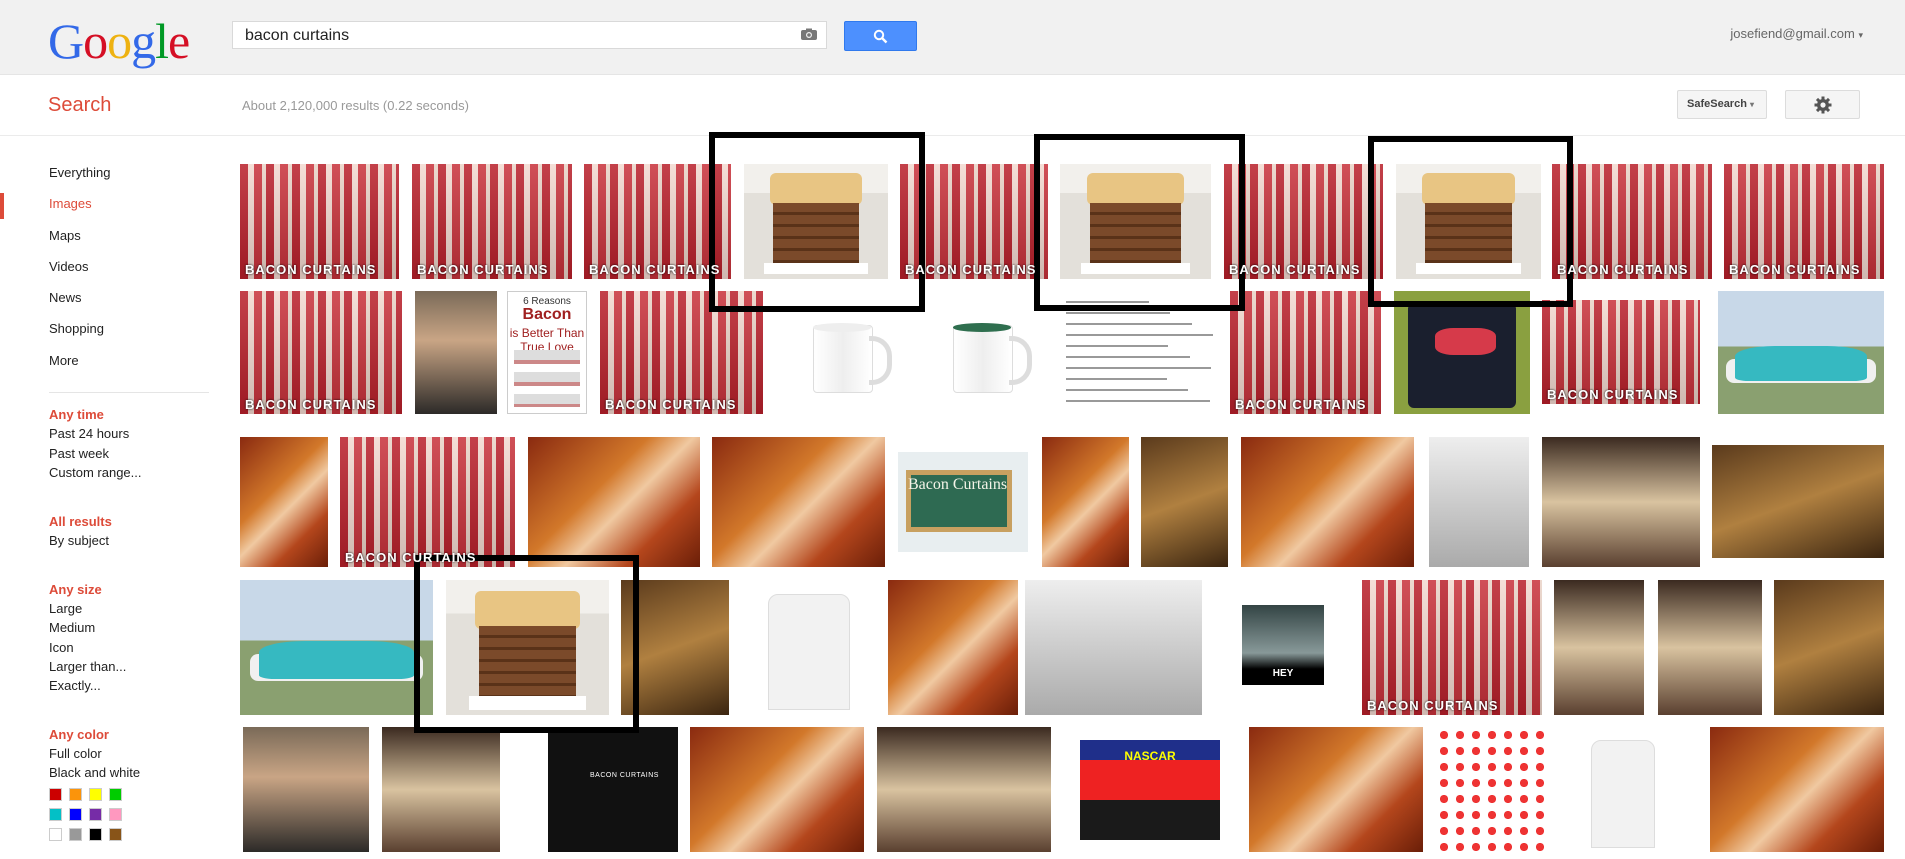 The height and width of the screenshot is (859, 1905). I want to click on search-input, so click(515, 36).